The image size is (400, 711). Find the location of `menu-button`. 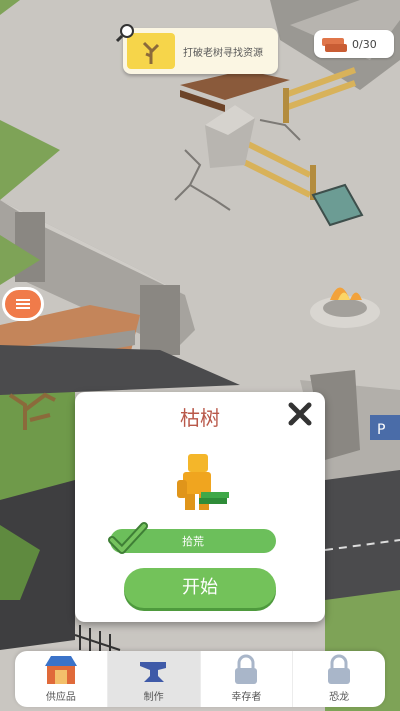

menu-button is located at coordinates (23, 304).